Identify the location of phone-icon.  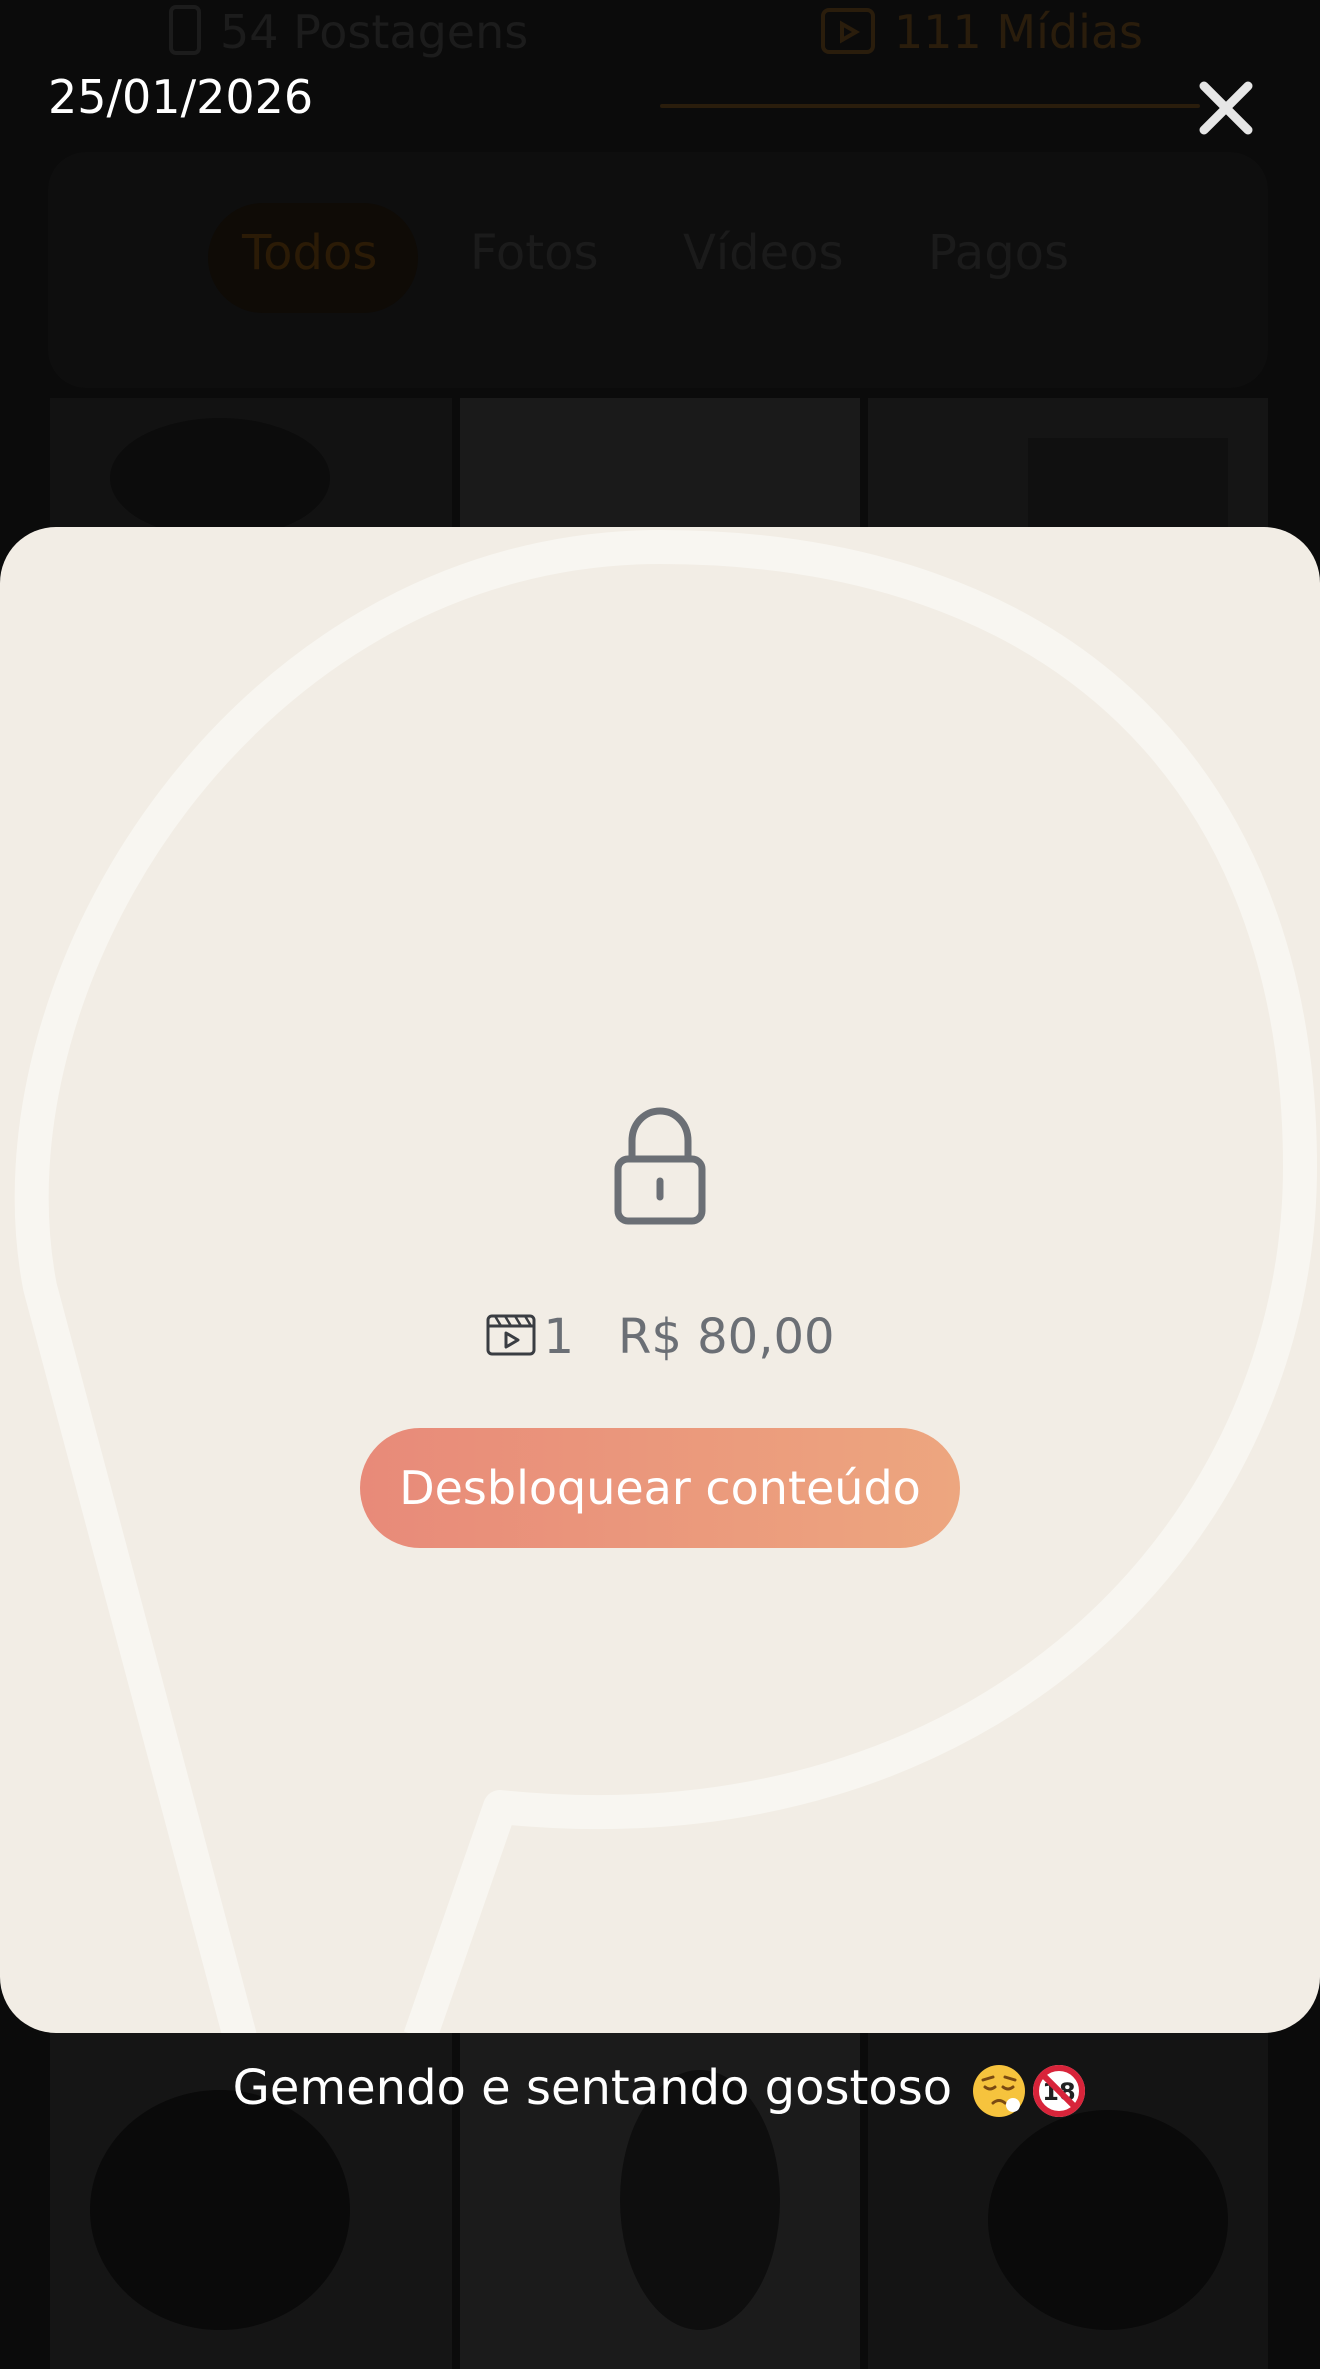
(185, 35).